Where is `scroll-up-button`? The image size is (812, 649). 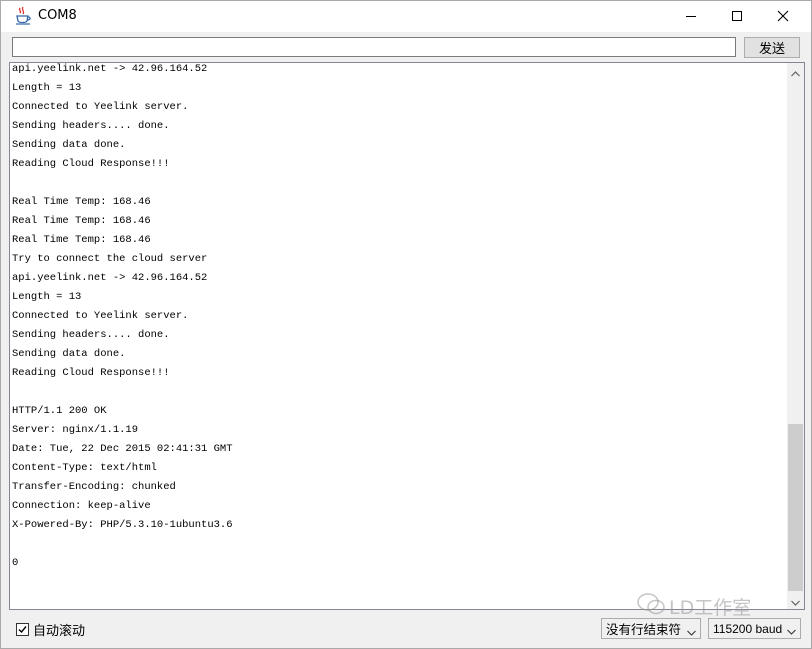 scroll-up-button is located at coordinates (795, 71).